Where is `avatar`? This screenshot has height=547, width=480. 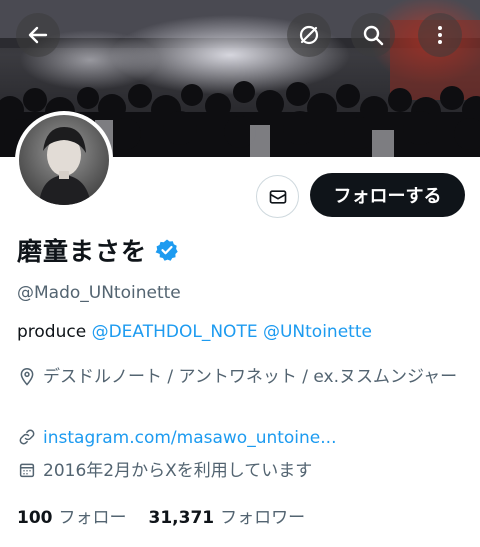 avatar is located at coordinates (64, 160).